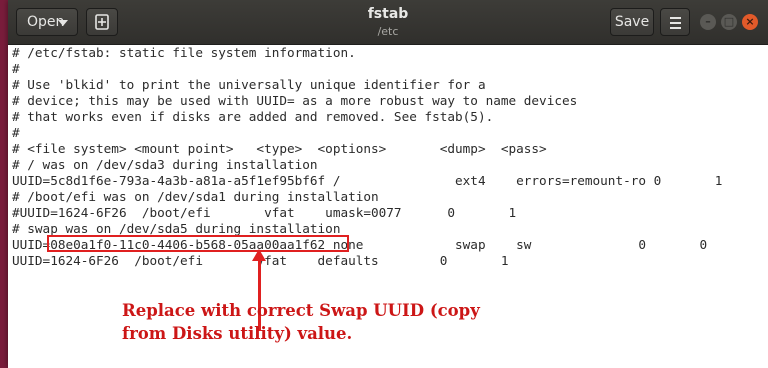  Describe the element at coordinates (729, 22) in the screenshot. I see `maximize-icon: □` at that location.